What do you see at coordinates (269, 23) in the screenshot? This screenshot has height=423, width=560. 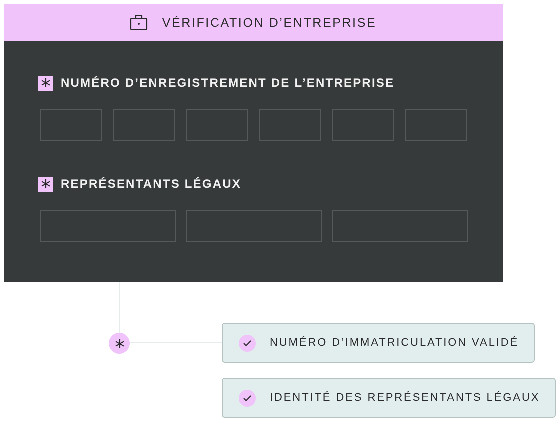 I see `card-title: VÉRIFICATION D’ENTREPRISE` at bounding box center [269, 23].